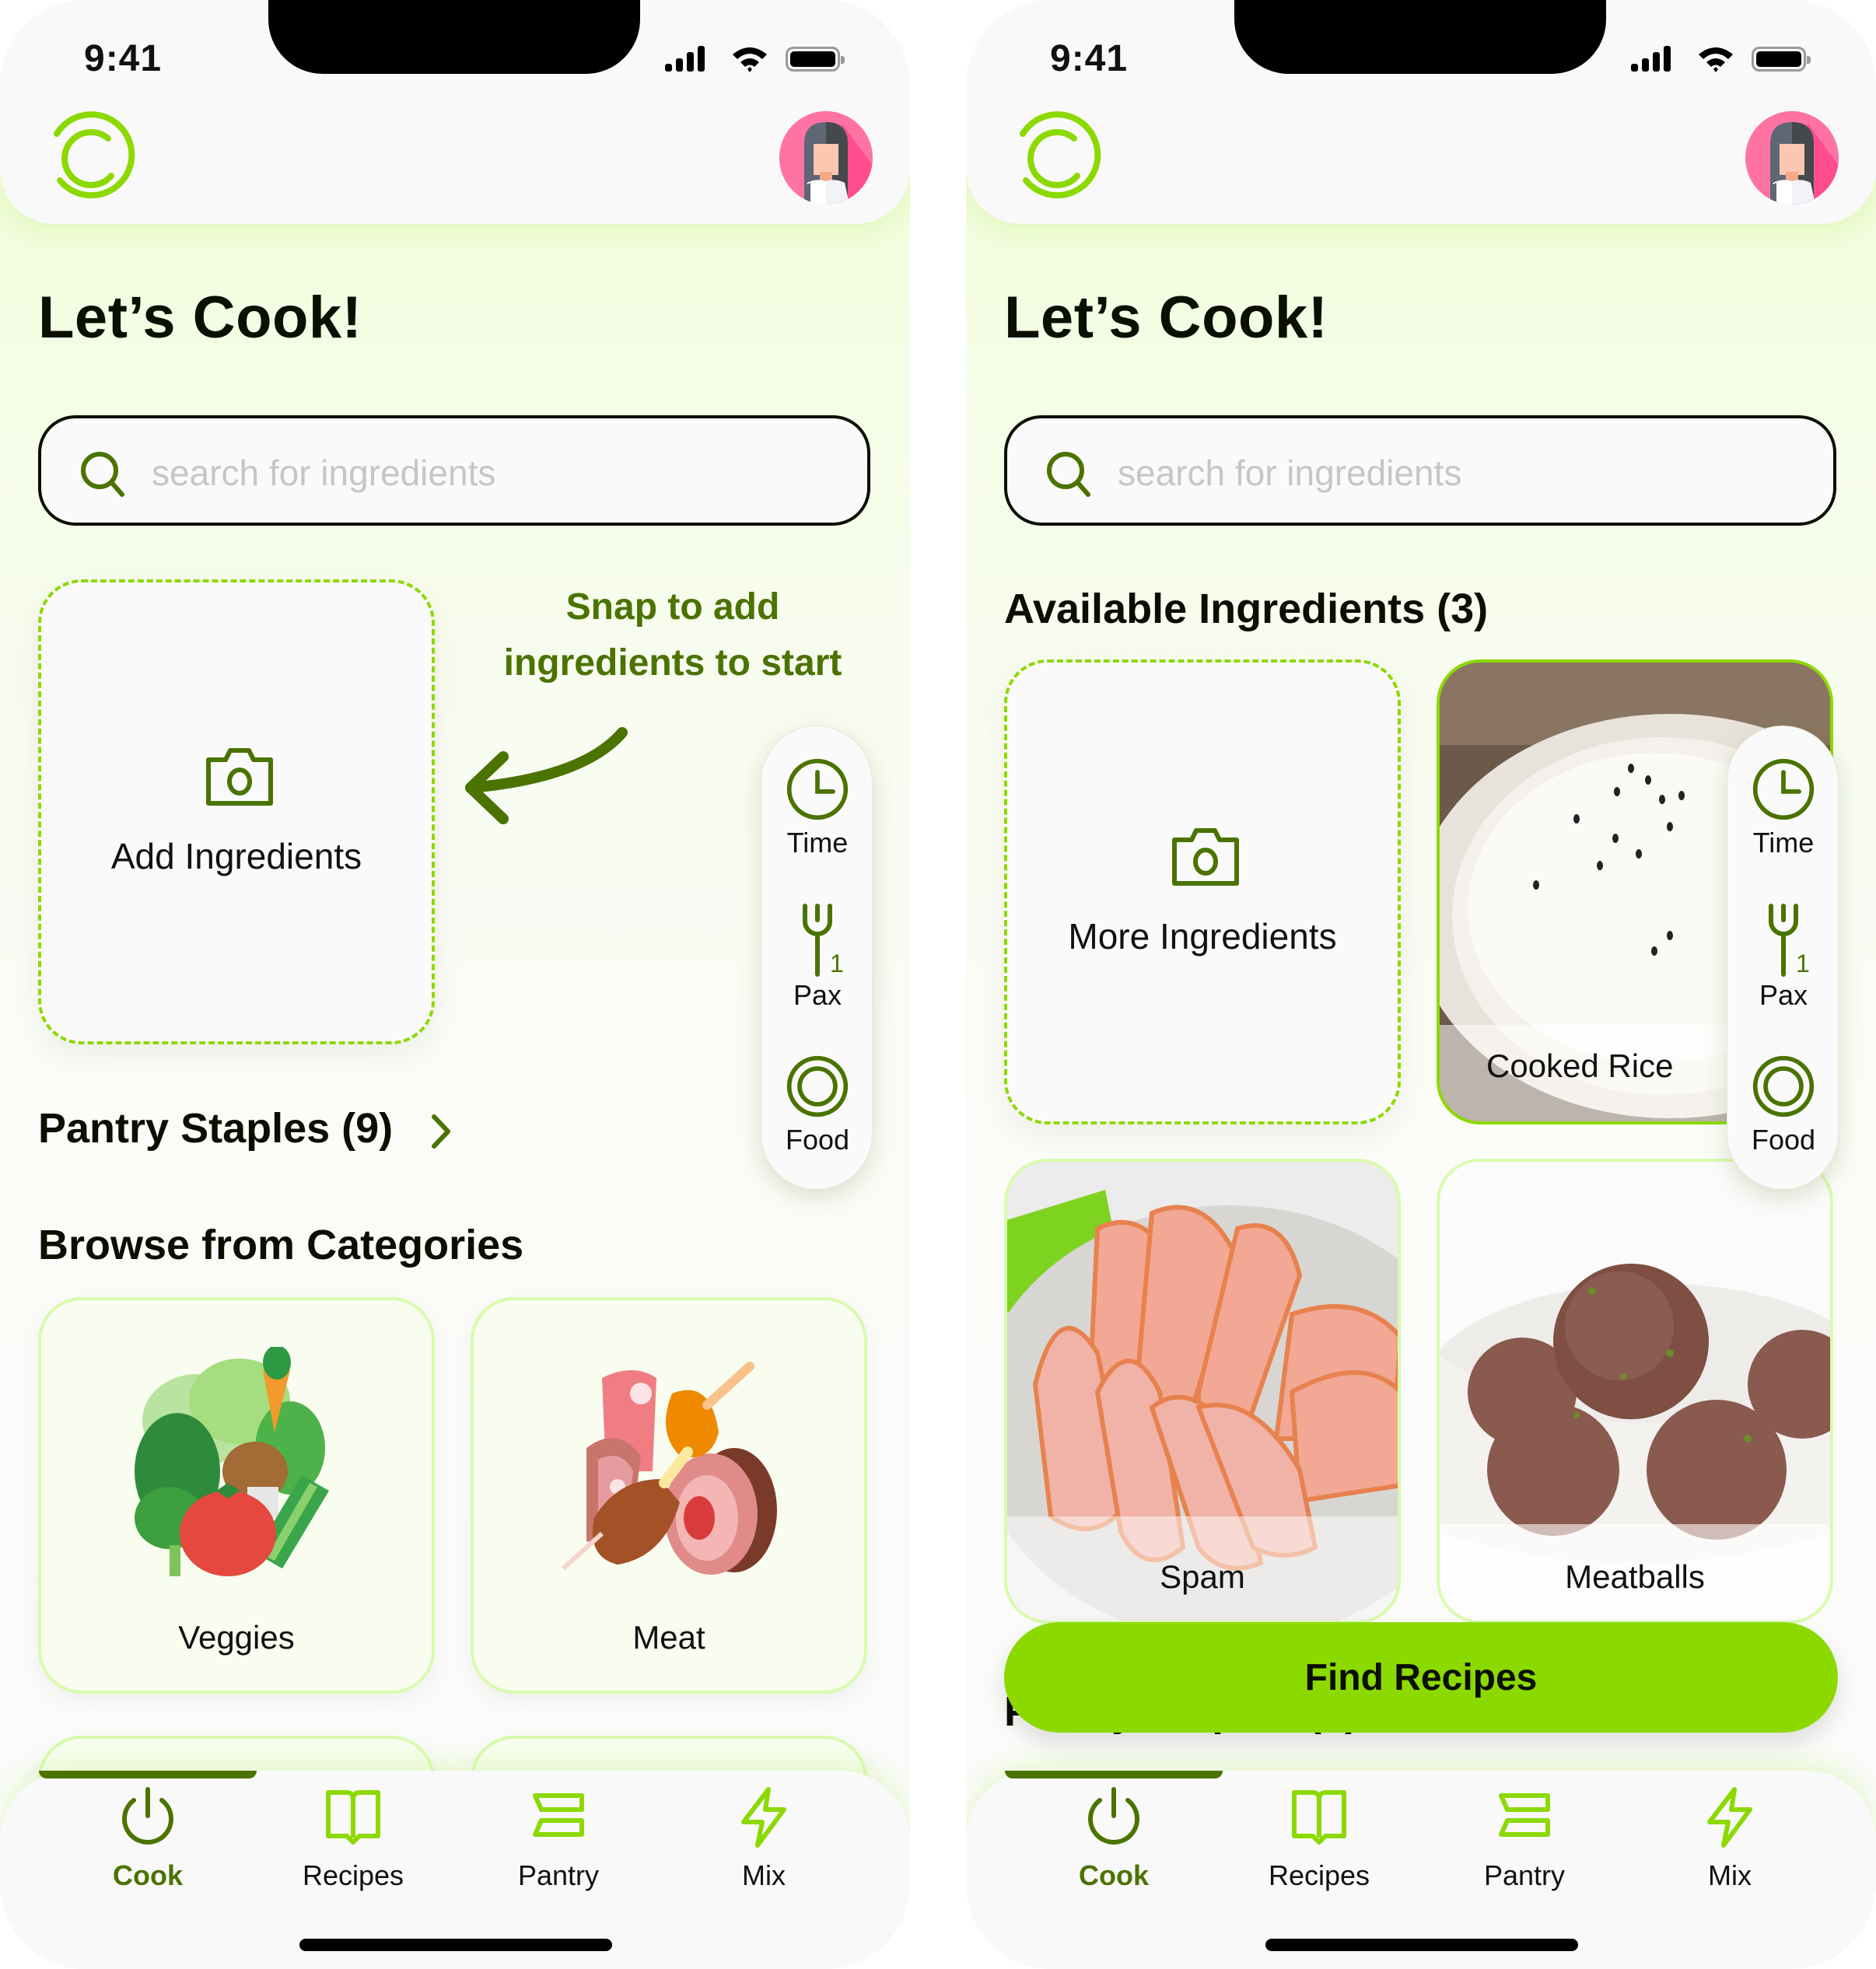 The image size is (1876, 1969). Describe the element at coordinates (1202, 892) in the screenshot. I see `more-ingredients-card: More Ingredients` at that location.